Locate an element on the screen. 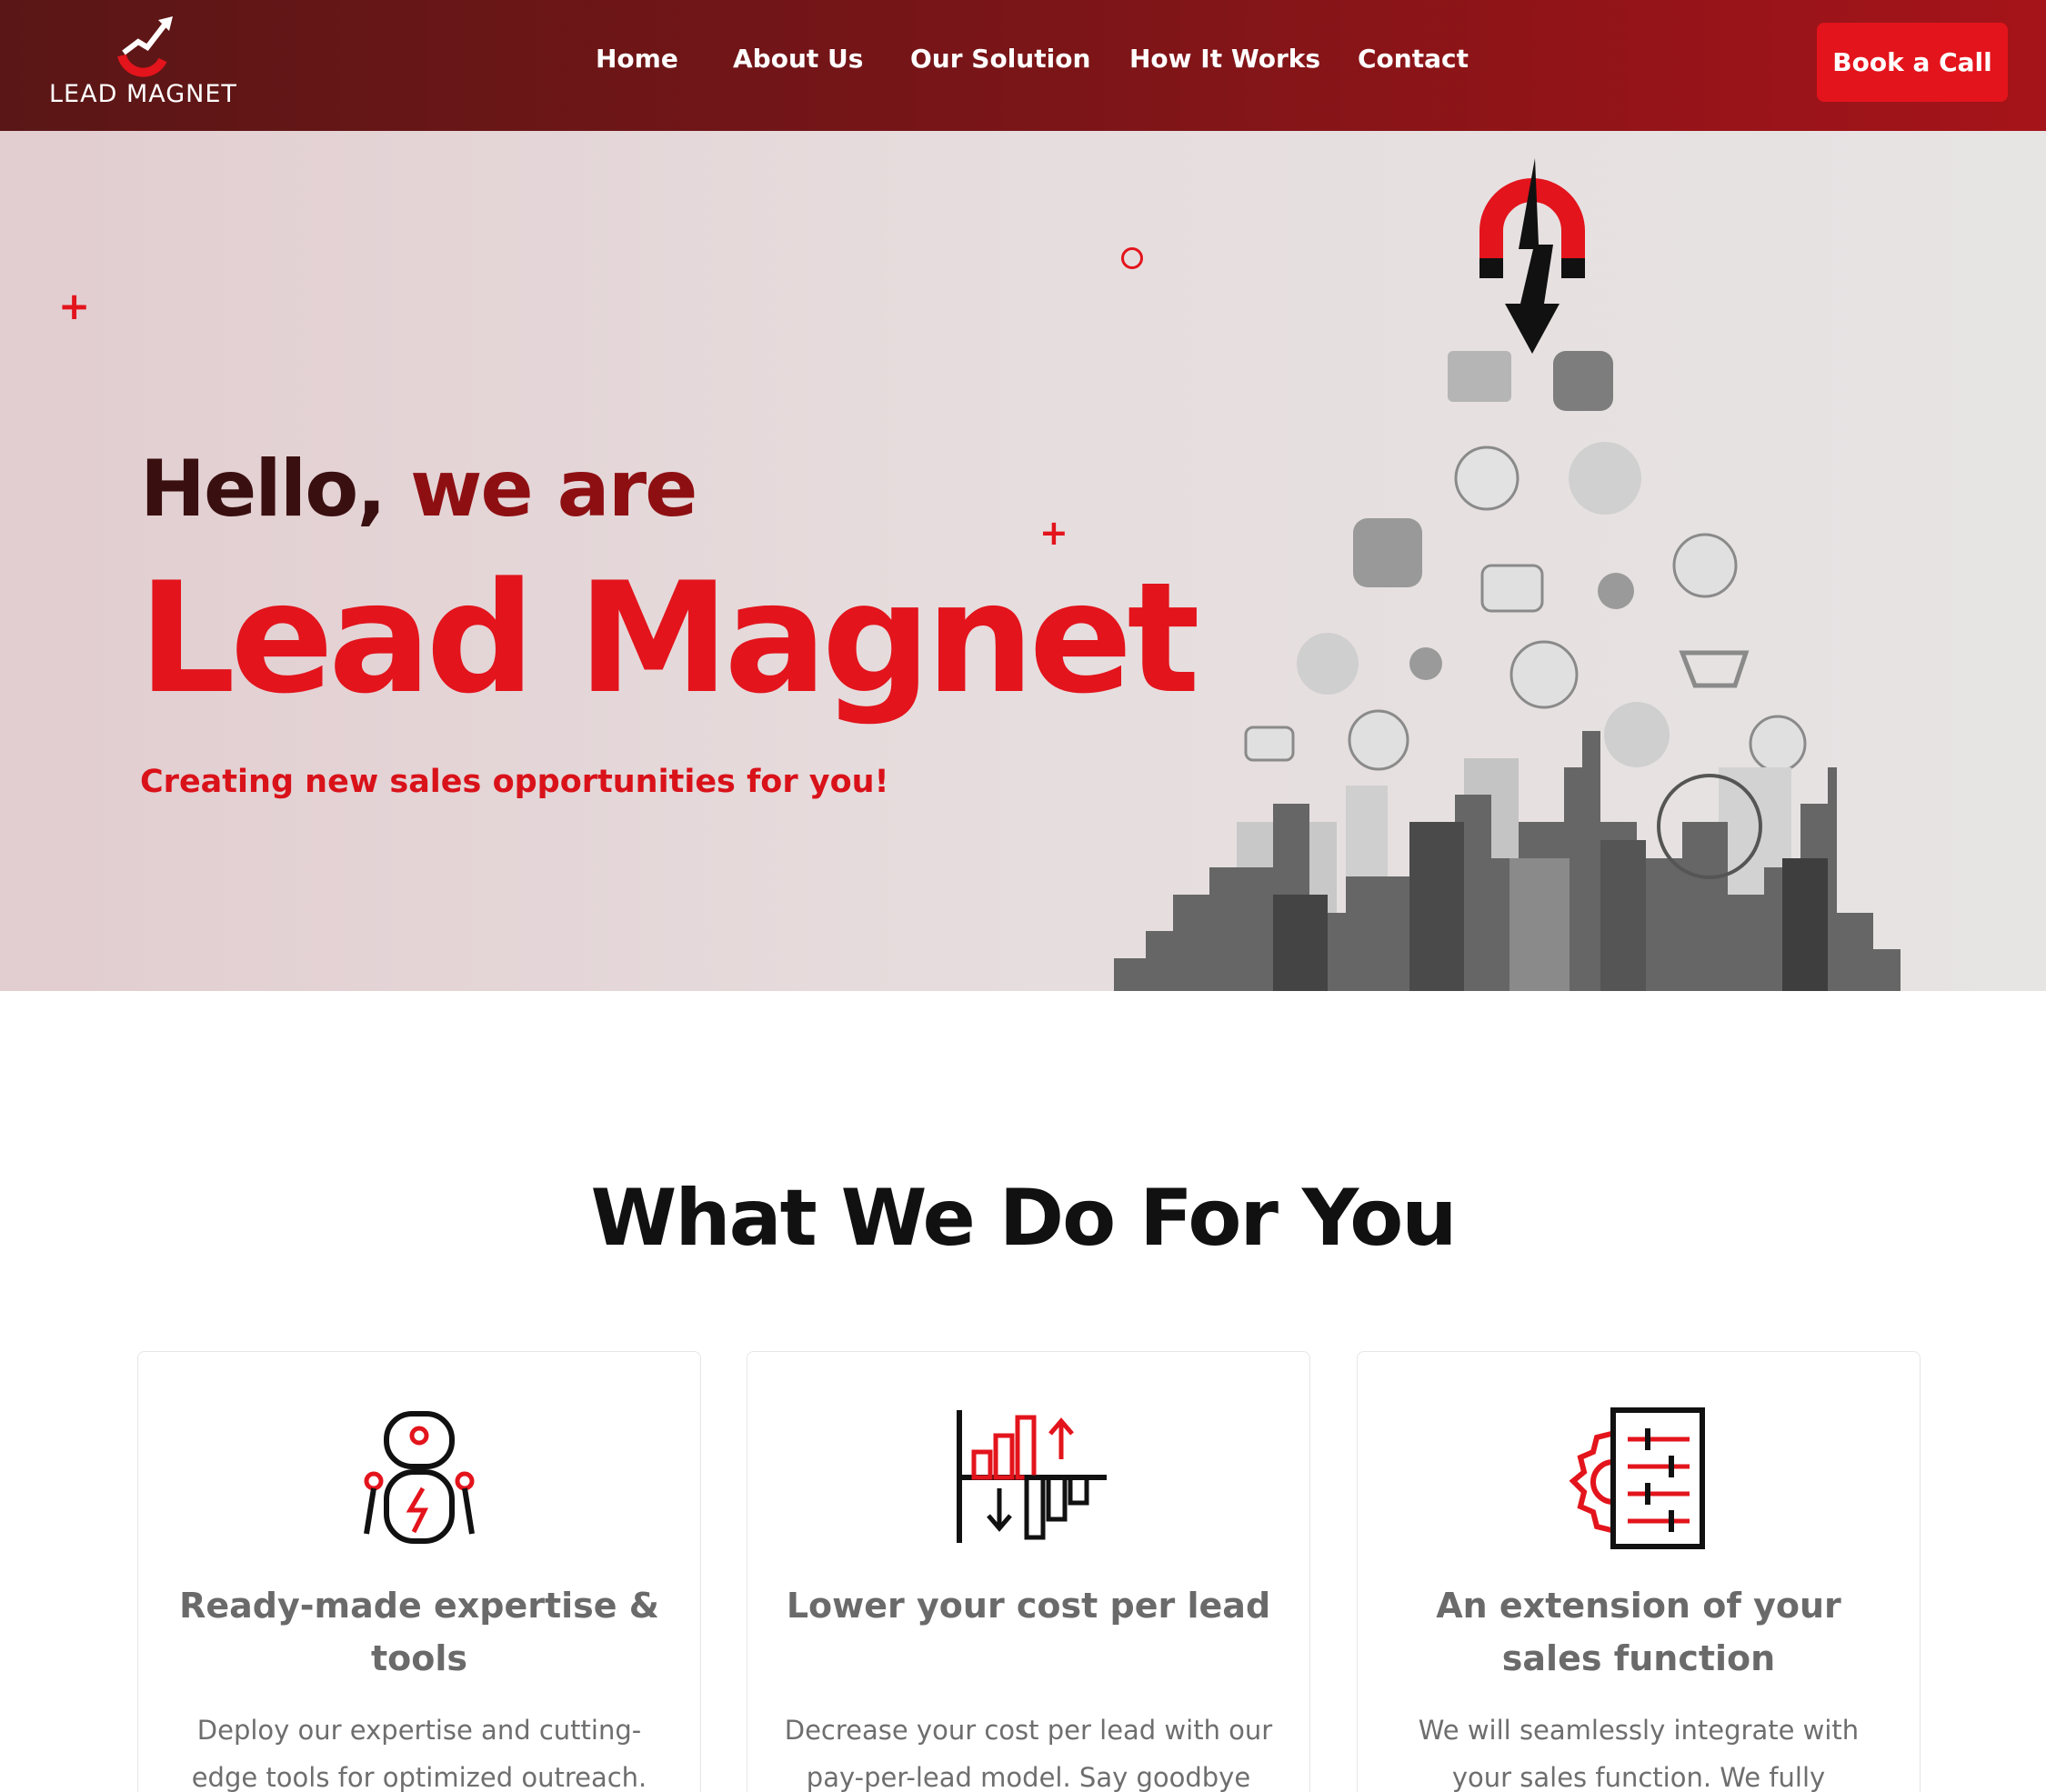 The width and height of the screenshot is (2046, 1792). wifi-icon is located at coordinates (1583, 381).